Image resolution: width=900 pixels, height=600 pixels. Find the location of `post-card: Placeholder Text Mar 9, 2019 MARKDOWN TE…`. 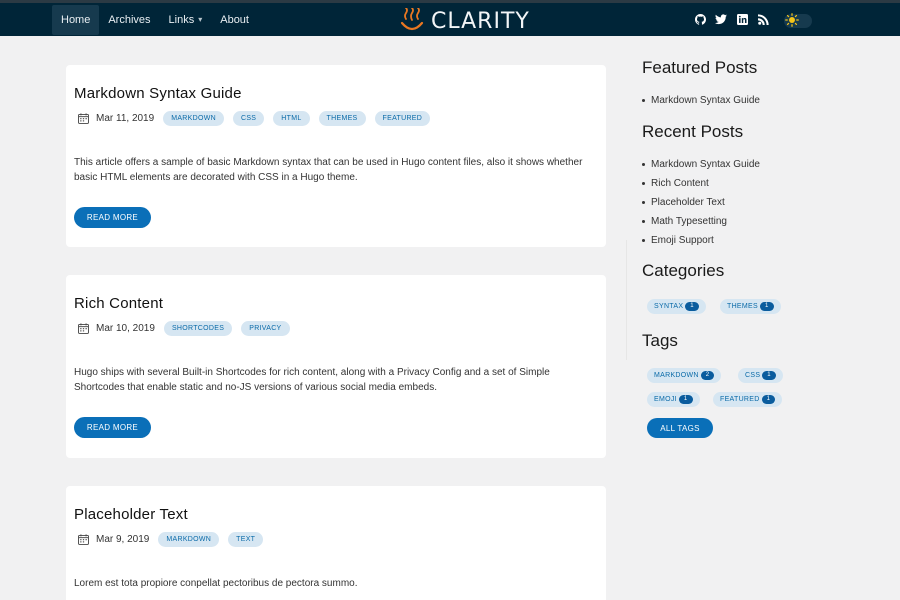

post-card: Placeholder Text Mar 9, 2019 MARKDOWN TE… is located at coordinates (336, 543).